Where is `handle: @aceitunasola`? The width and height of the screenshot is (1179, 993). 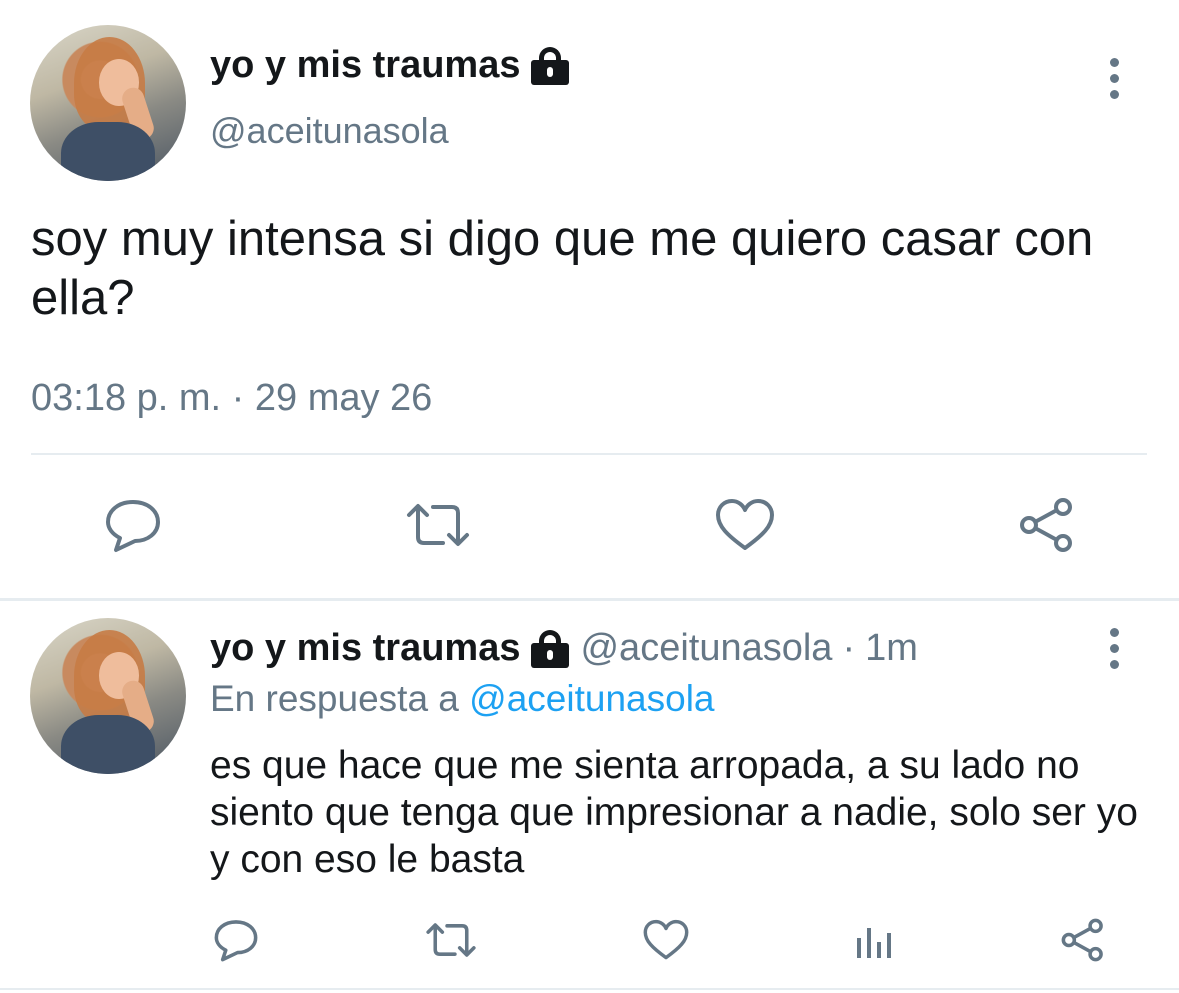
handle: @aceitunasola is located at coordinates (329, 131).